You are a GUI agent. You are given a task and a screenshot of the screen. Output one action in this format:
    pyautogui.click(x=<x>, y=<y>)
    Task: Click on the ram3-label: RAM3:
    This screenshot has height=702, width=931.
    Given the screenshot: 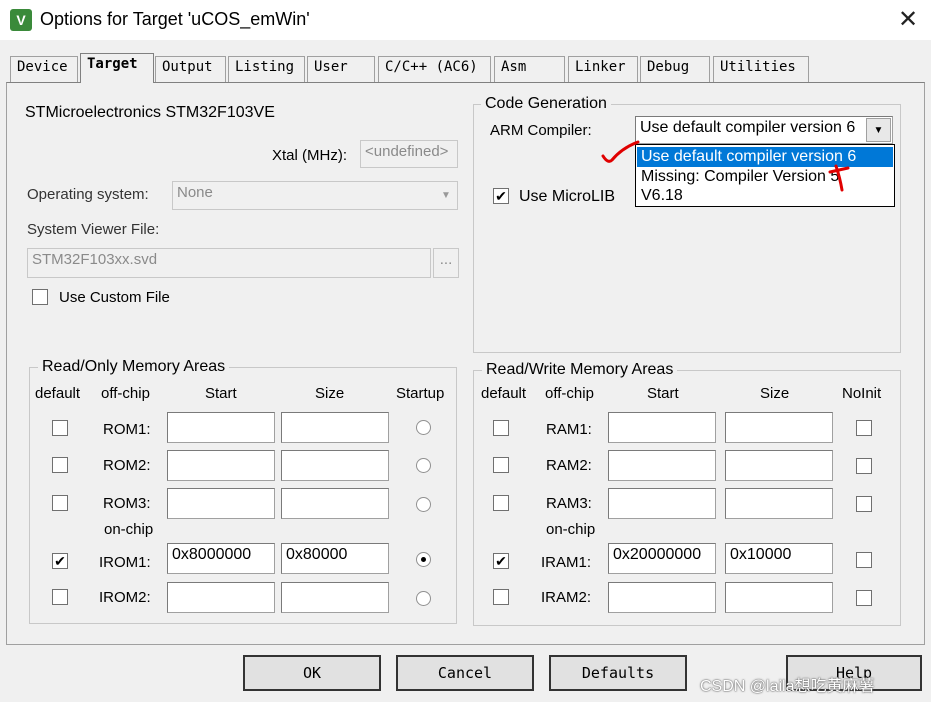 What is the action you would take?
    pyautogui.click(x=569, y=503)
    